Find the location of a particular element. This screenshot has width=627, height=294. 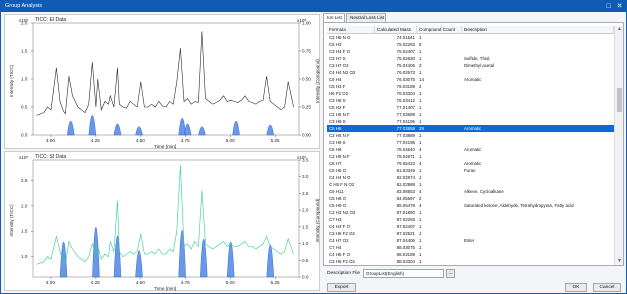

window-title: Group Analysis is located at coordinates (23, 6).